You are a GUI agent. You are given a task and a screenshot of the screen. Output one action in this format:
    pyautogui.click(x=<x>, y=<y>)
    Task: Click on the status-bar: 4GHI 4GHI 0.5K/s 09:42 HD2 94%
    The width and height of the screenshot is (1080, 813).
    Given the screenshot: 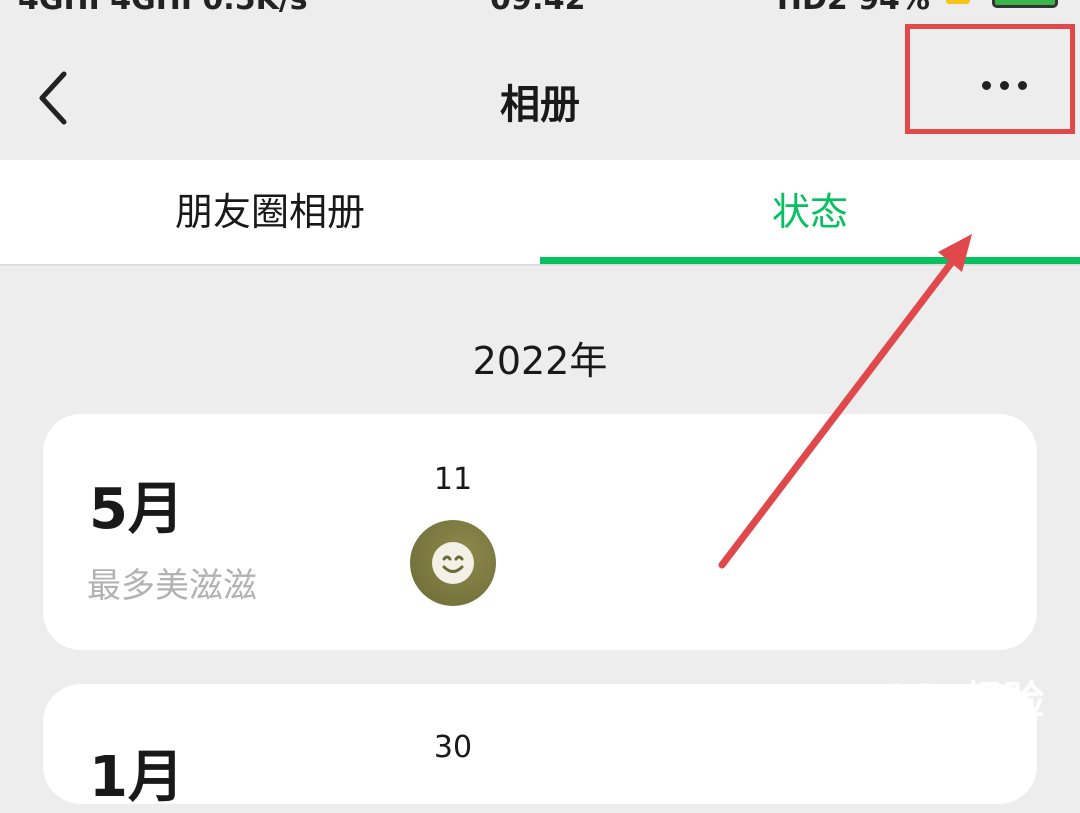 What is the action you would take?
    pyautogui.click(x=540, y=9)
    